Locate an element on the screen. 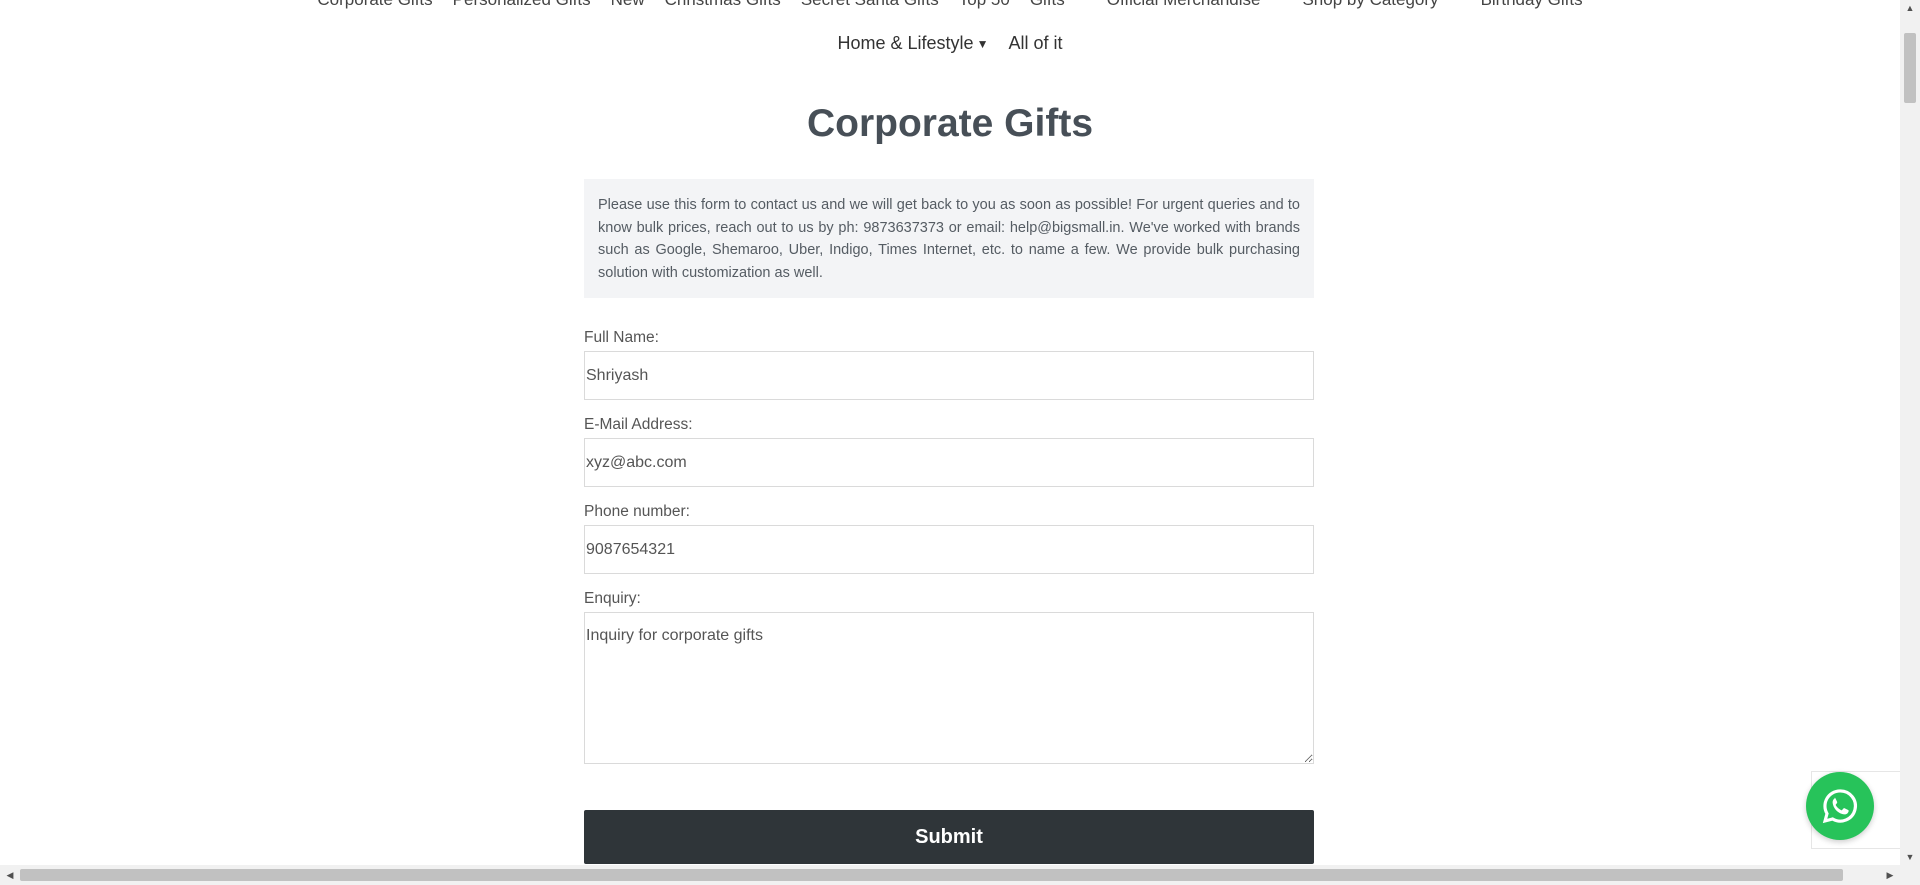  scroll-left-arrow-icon: ◀ is located at coordinates (10, 875).